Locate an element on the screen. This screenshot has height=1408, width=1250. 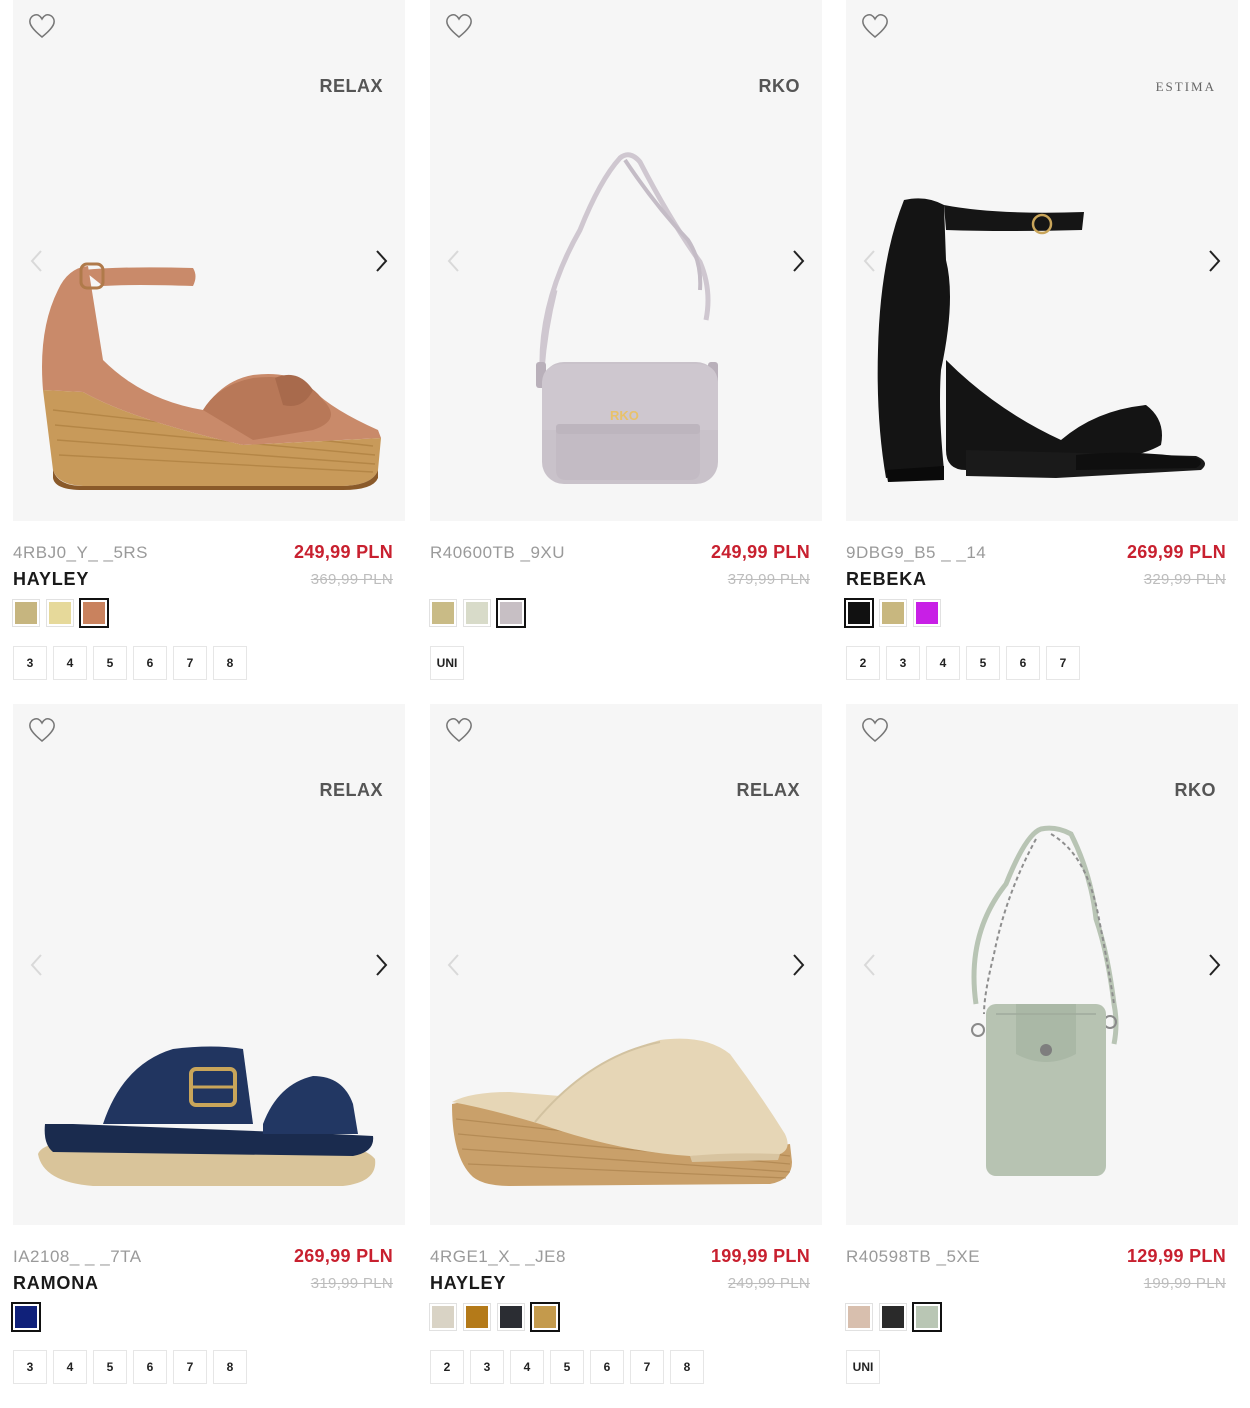
product-code: R40600TB _9XU is located at coordinates (498, 552).